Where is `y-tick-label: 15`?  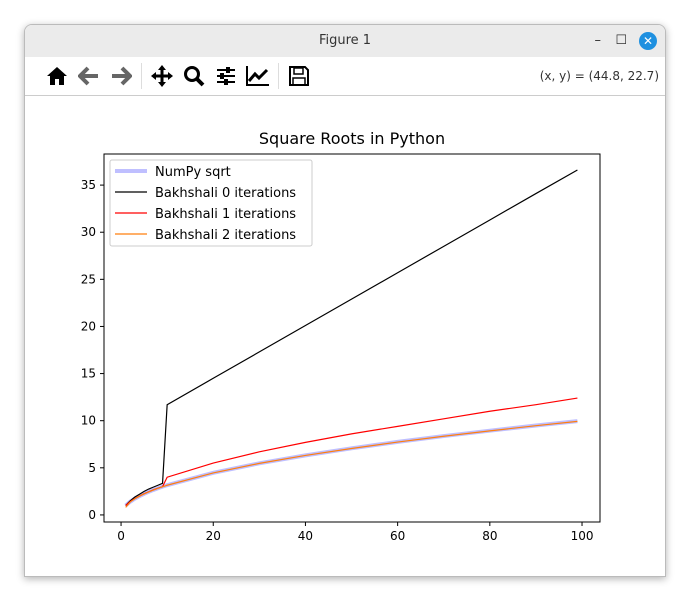 y-tick-label: 15 is located at coordinates (88, 374).